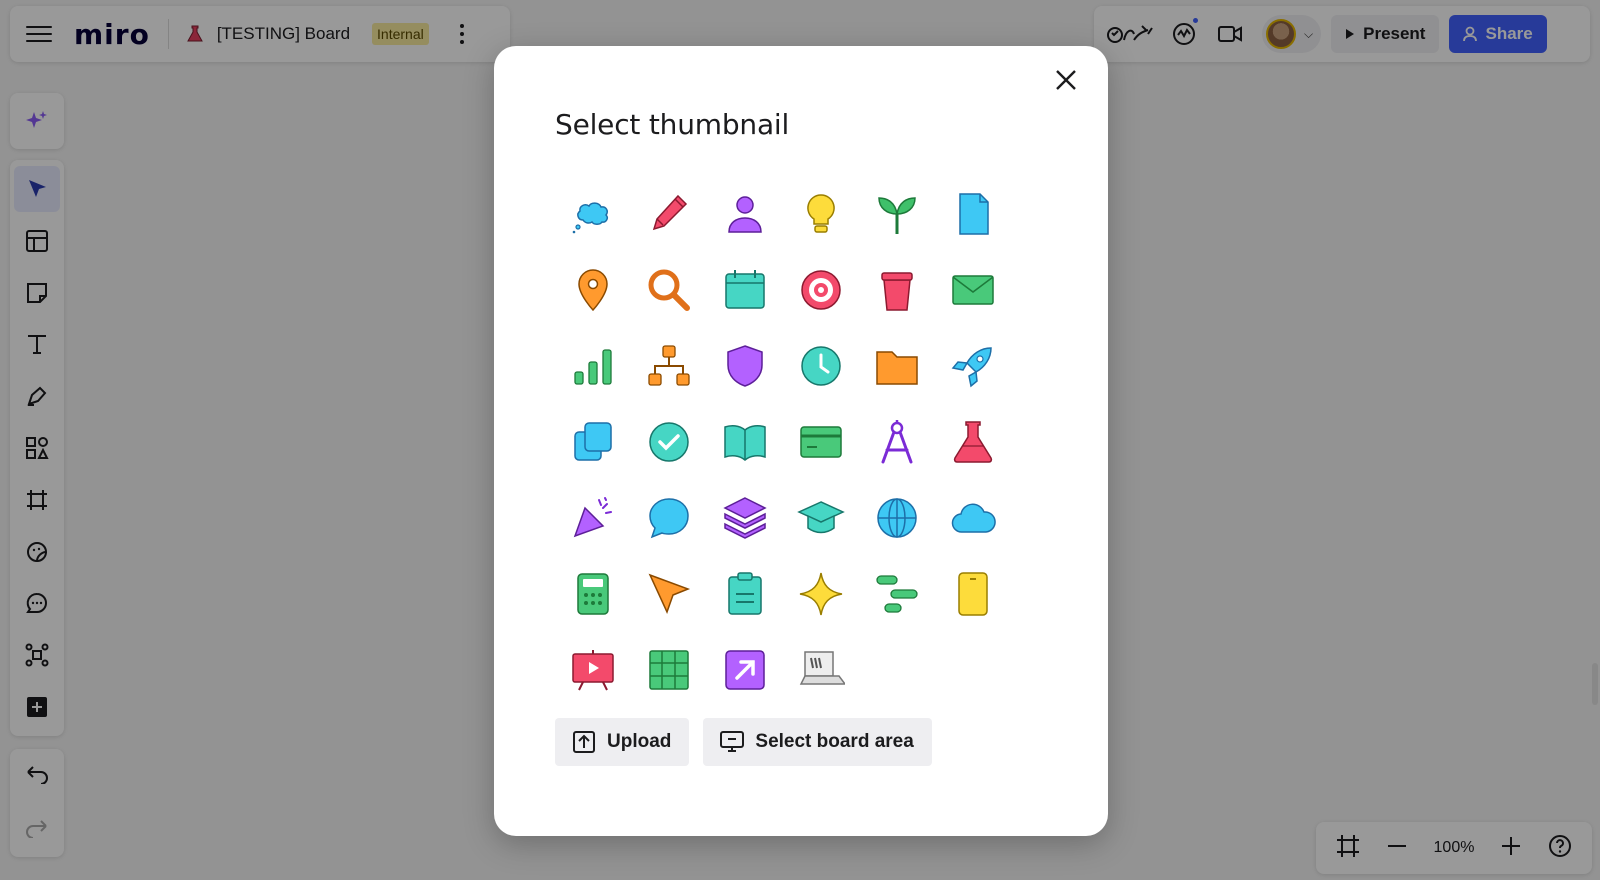 This screenshot has height=880, width=1600. I want to click on copy-squares-icon, so click(593, 442).